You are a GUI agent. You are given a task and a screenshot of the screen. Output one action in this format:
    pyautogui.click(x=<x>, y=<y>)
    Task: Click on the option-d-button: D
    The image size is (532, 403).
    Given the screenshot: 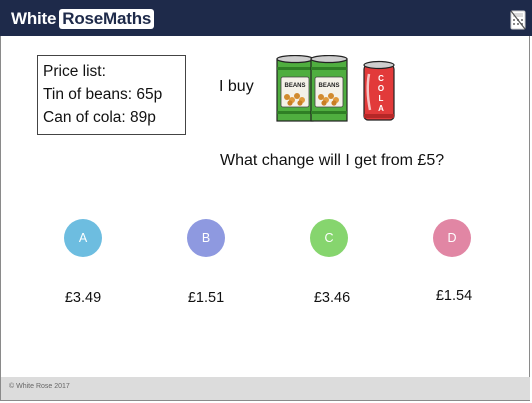 What is the action you would take?
    pyautogui.click(x=452, y=238)
    